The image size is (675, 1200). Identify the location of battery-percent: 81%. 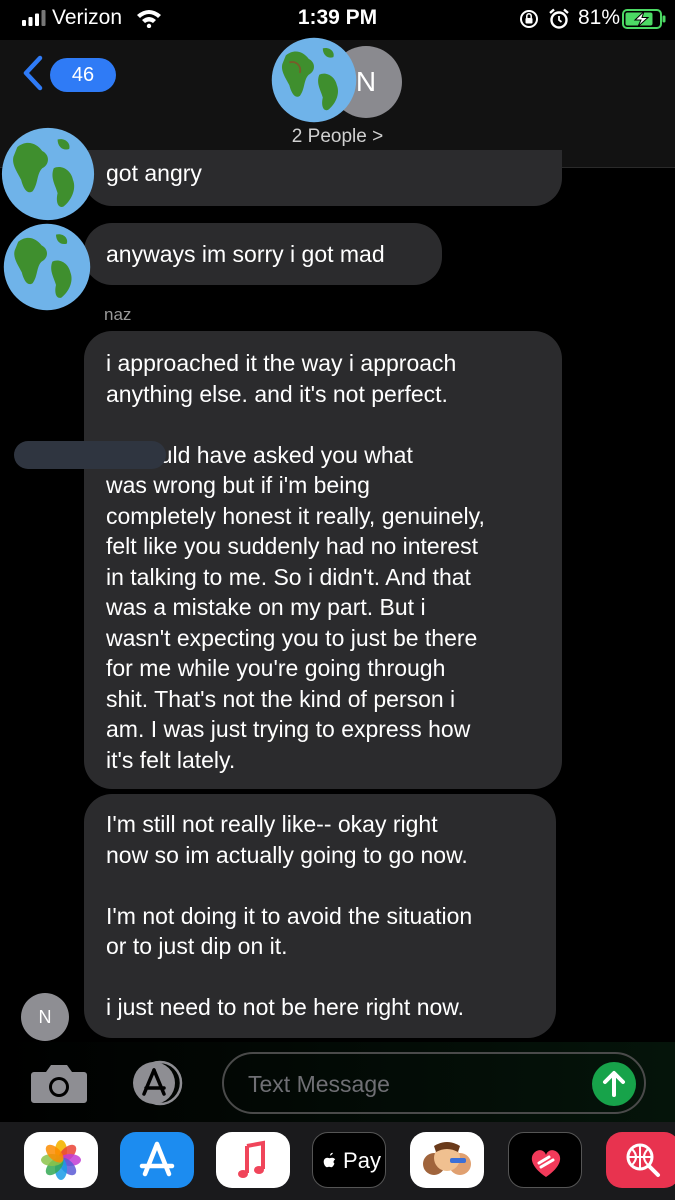
(599, 17).